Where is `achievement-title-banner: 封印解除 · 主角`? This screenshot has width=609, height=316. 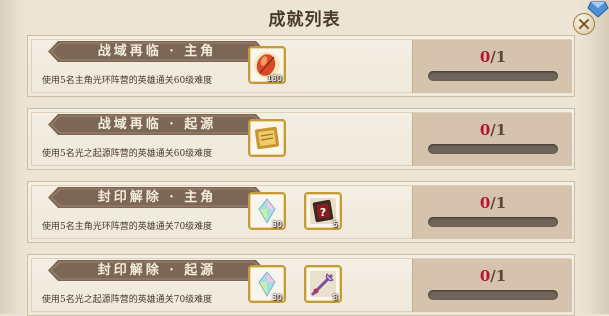 achievement-title-banner: 封印解除 · 主角 is located at coordinates (157, 197).